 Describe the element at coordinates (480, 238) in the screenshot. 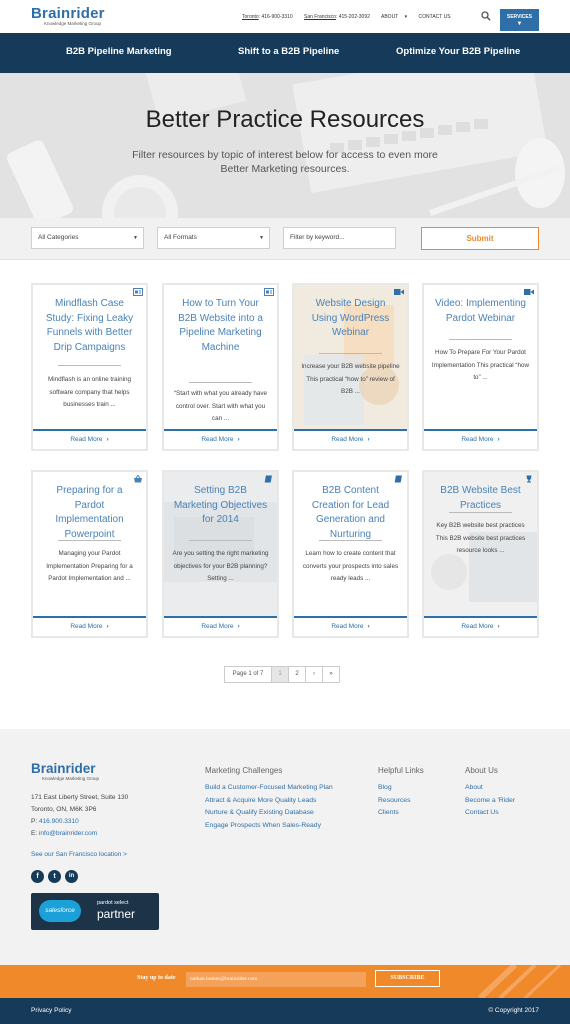

I see `submit-button: Submit` at that location.